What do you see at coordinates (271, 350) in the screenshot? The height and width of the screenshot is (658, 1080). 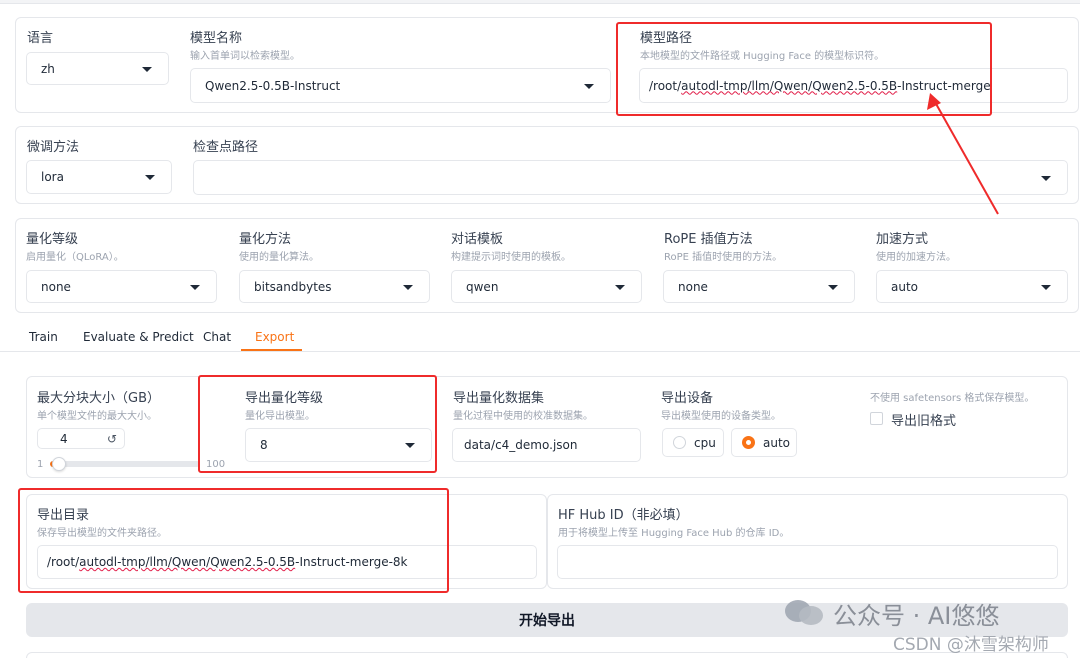 I see `tab-export-indicator` at bounding box center [271, 350].